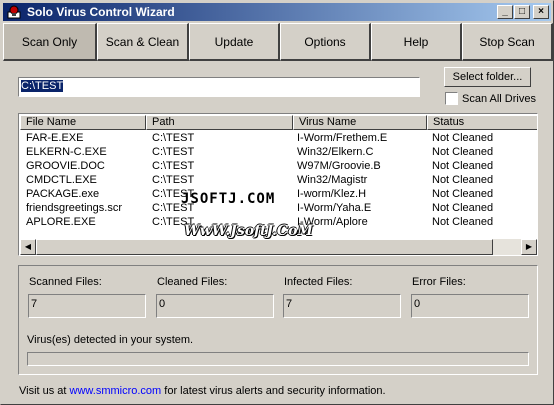  What do you see at coordinates (360, 122) in the screenshot?
I see `column-header-virus-name: Virus Name` at bounding box center [360, 122].